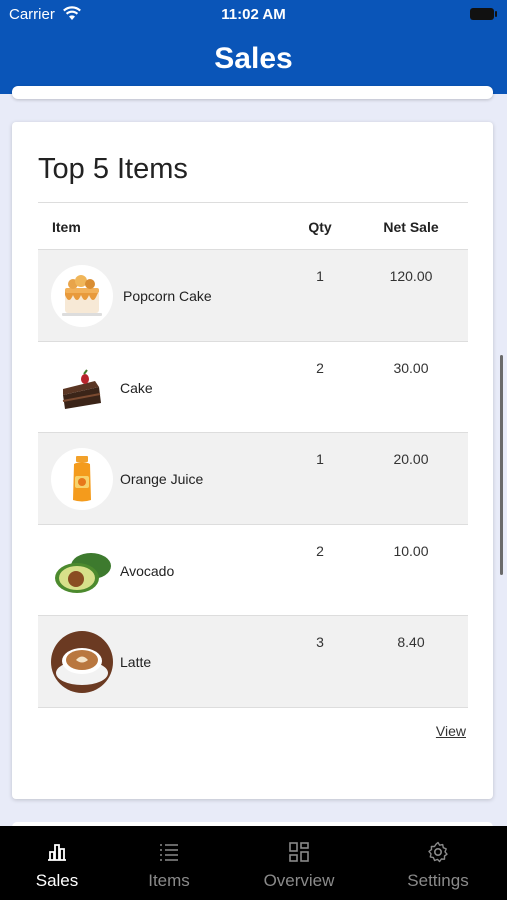  I want to click on tab-settings: Settings, so click(438, 863).